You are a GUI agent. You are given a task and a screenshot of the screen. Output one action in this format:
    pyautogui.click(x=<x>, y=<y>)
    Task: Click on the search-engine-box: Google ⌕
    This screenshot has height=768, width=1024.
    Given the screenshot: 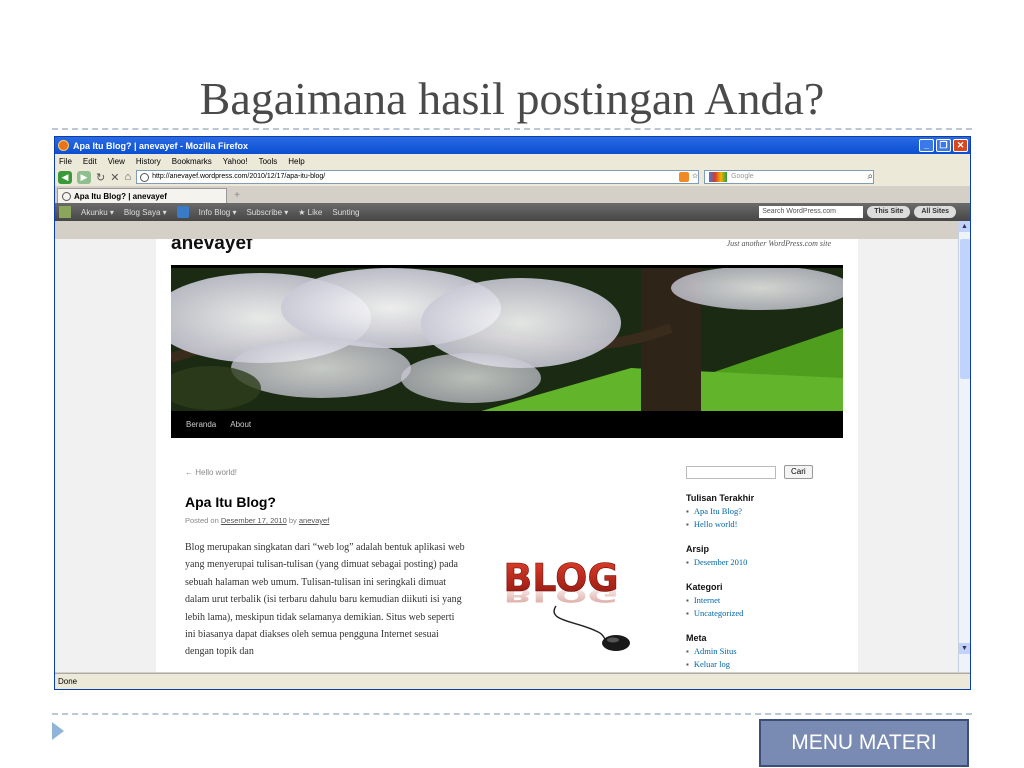 What is the action you would take?
    pyautogui.click(x=789, y=177)
    